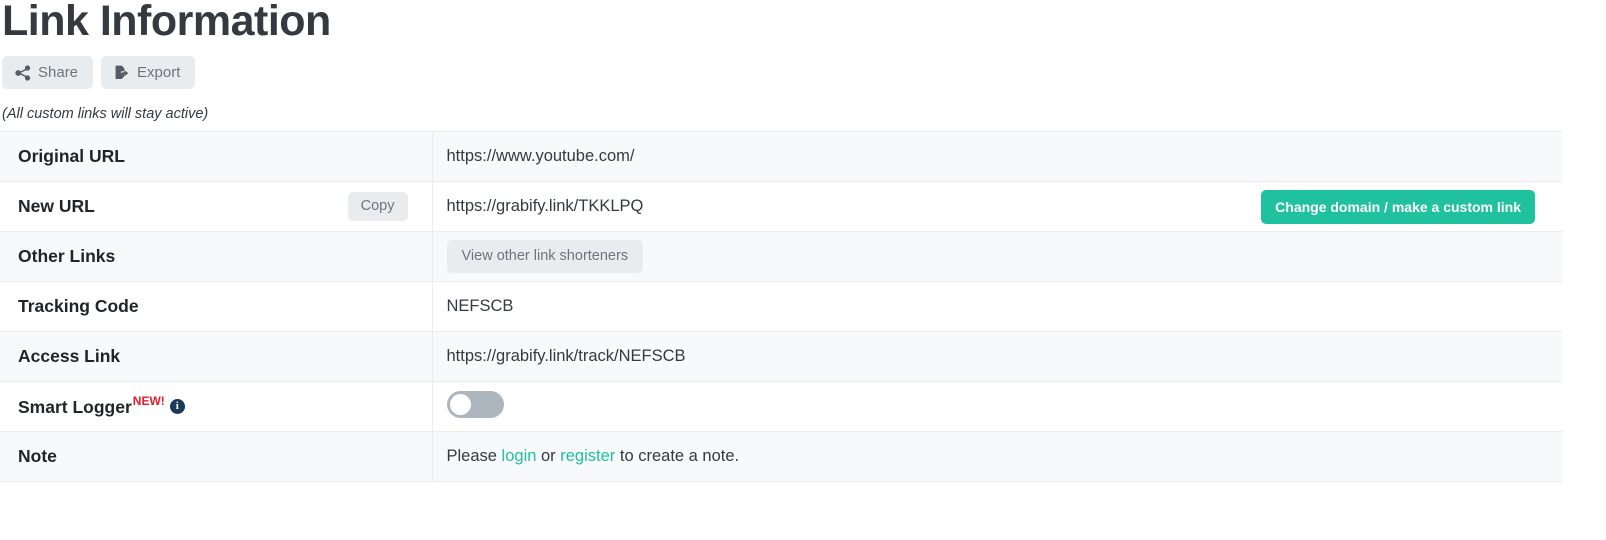 This screenshot has width=1606, height=540. I want to click on label-text: Original URL, so click(71, 156).